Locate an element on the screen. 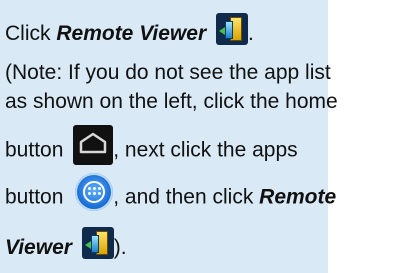 This screenshot has height=273, width=420. remote-label: Remote is located at coordinates (298, 197).